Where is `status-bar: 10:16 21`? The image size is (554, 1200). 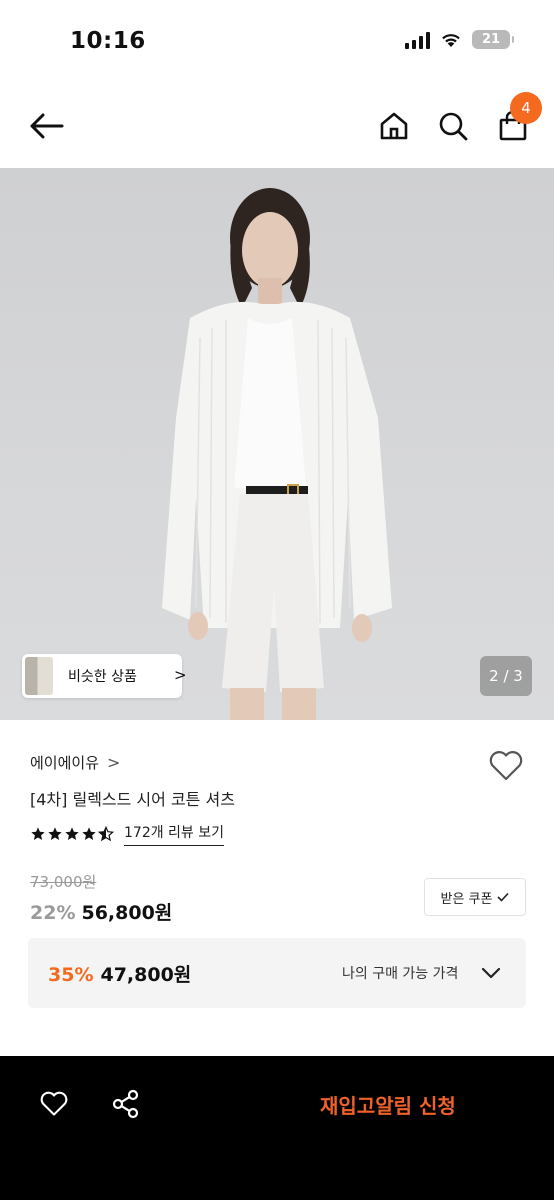 status-bar: 10:16 21 is located at coordinates (277, 40).